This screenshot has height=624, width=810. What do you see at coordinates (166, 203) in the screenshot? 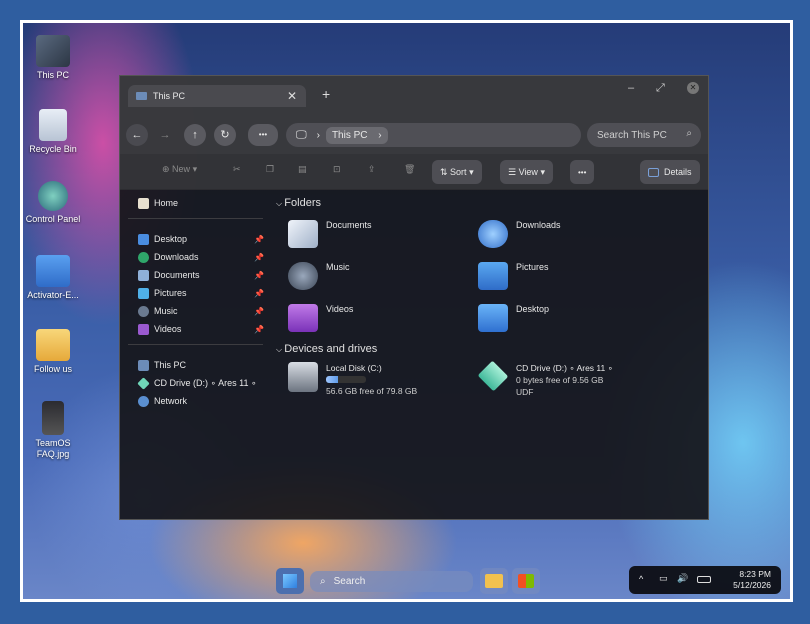
I see `sidebar-label: Home` at bounding box center [166, 203].